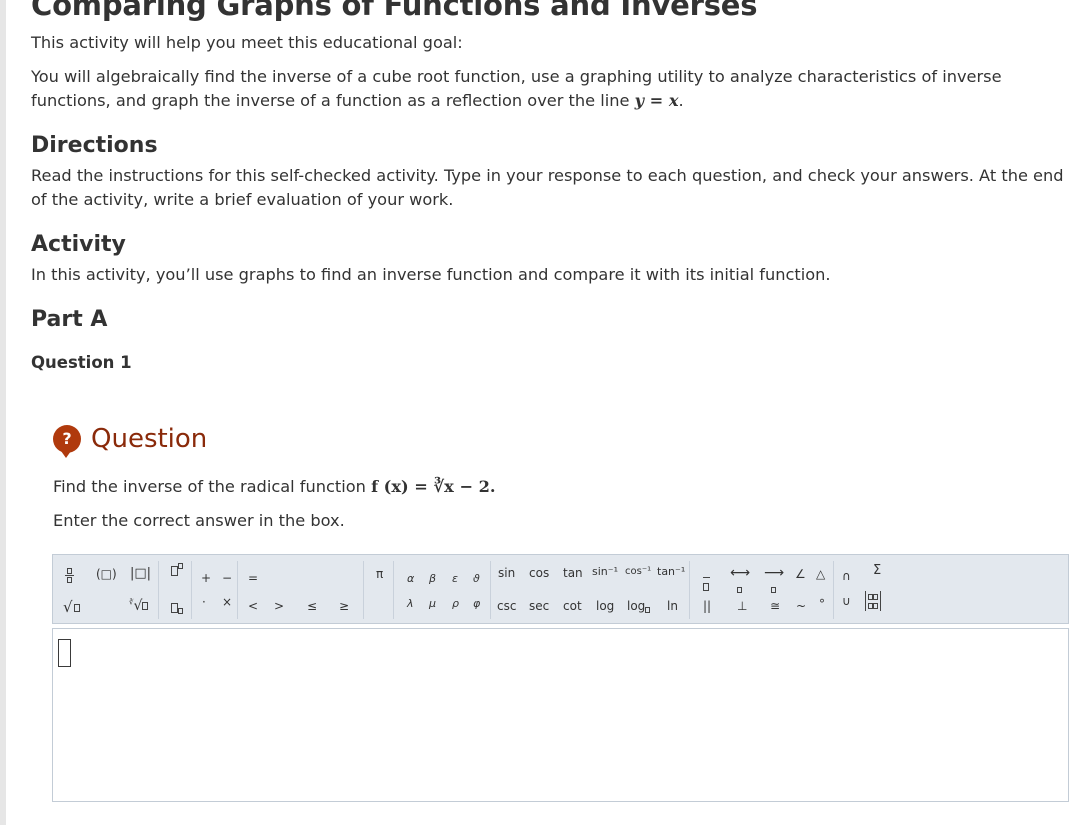 This screenshot has height=825, width=1088. Describe the element at coordinates (410, 578) in the screenshot. I see `alpha-button: α` at that location.